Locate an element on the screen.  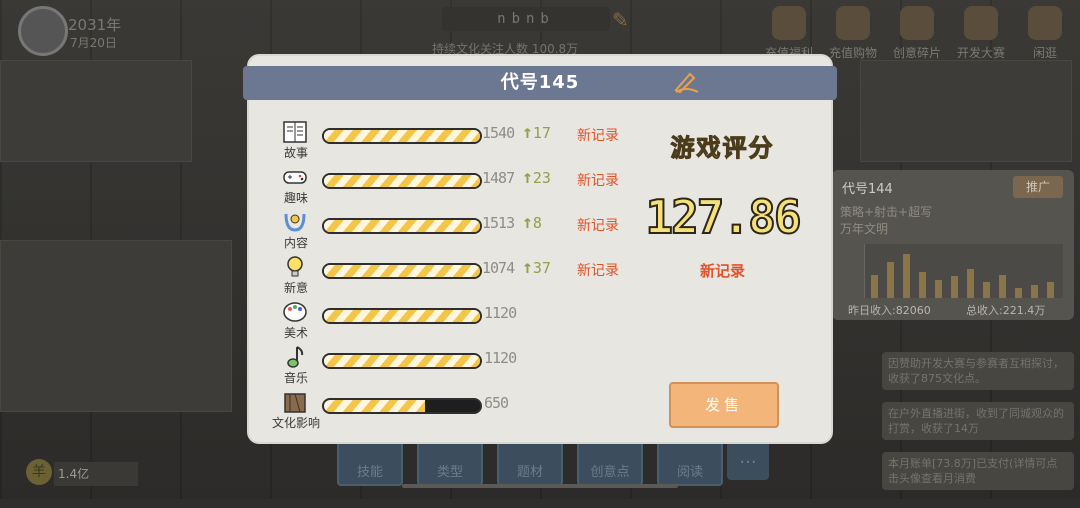
top-menu-item: 开发大赛 is located at coordinates (981, 33).